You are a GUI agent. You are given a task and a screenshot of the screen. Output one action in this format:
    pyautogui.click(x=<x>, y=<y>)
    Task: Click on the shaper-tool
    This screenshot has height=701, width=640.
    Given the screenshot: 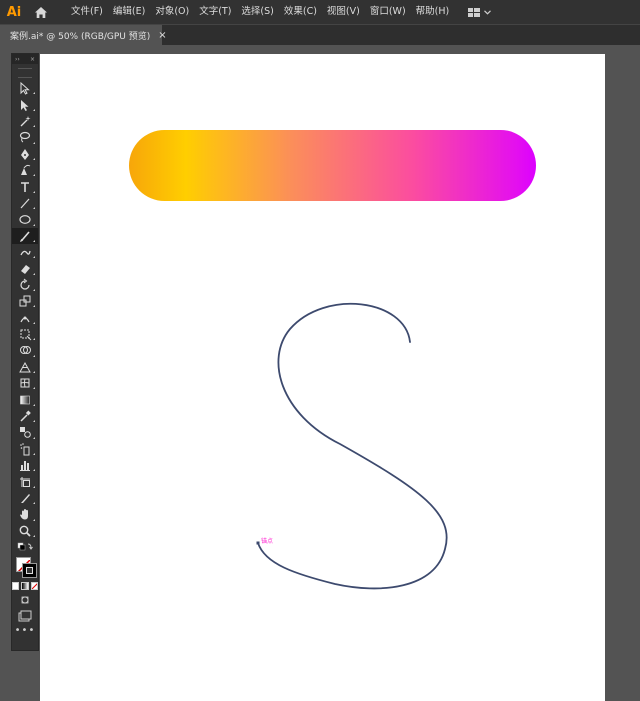 What is the action you would take?
    pyautogui.click(x=25, y=252)
    